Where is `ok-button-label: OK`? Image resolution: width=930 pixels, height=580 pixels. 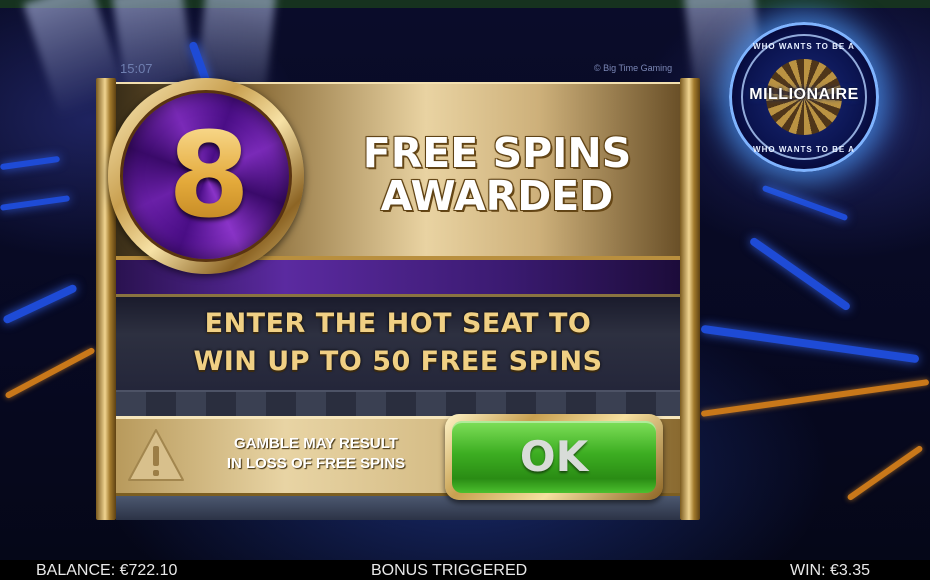 ok-button-label: OK is located at coordinates (554, 457).